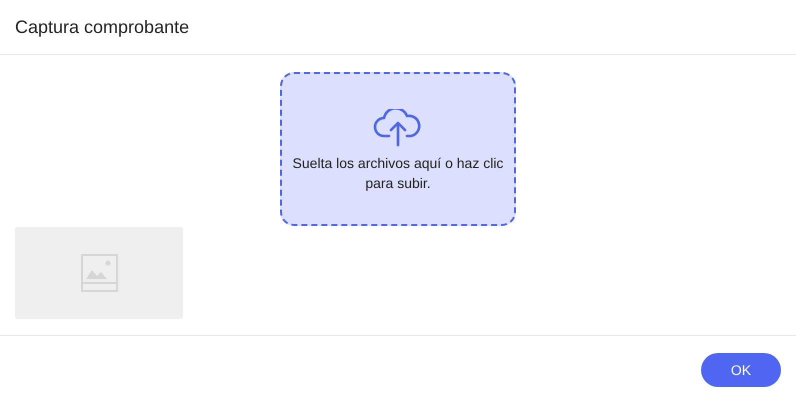  What do you see at coordinates (102, 27) in the screenshot?
I see `dialog-title: Captura comprobante` at bounding box center [102, 27].